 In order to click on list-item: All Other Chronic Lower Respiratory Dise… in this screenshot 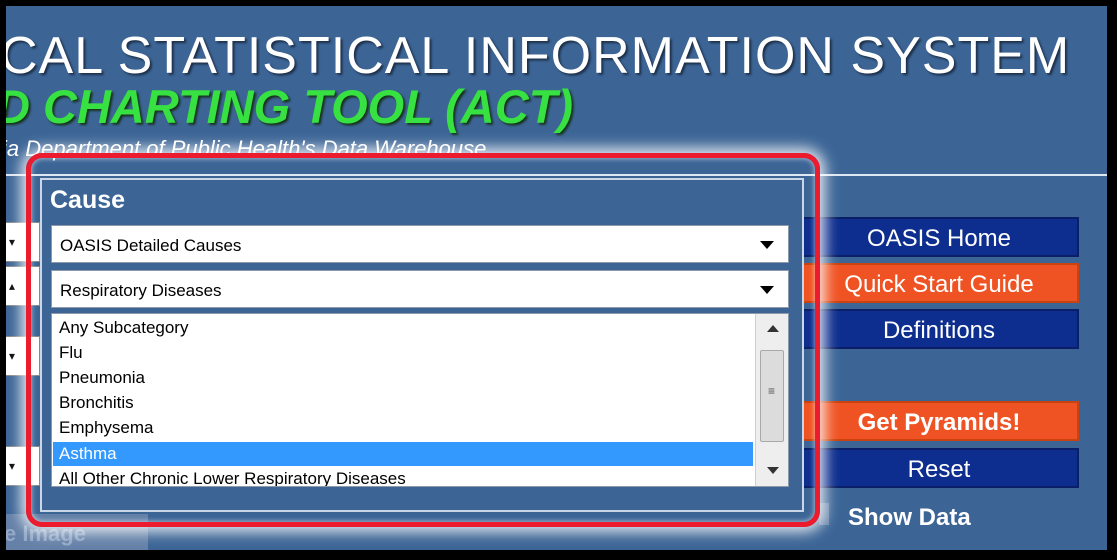, I will do `click(403, 476)`.